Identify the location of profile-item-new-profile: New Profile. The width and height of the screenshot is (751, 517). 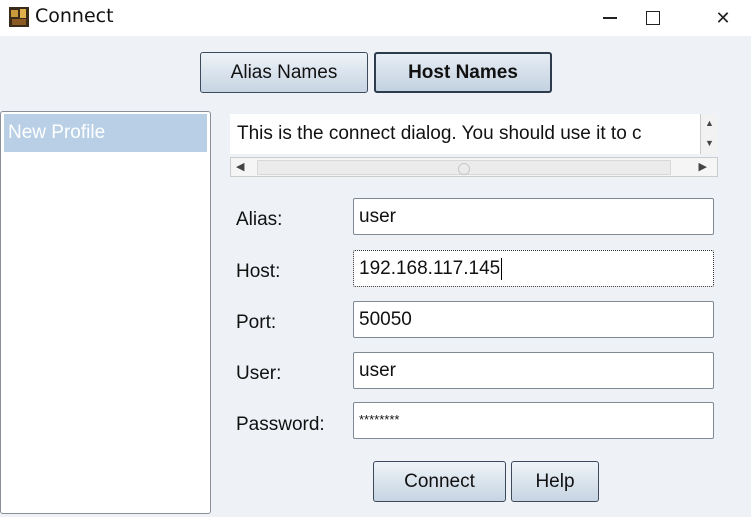
(105, 133).